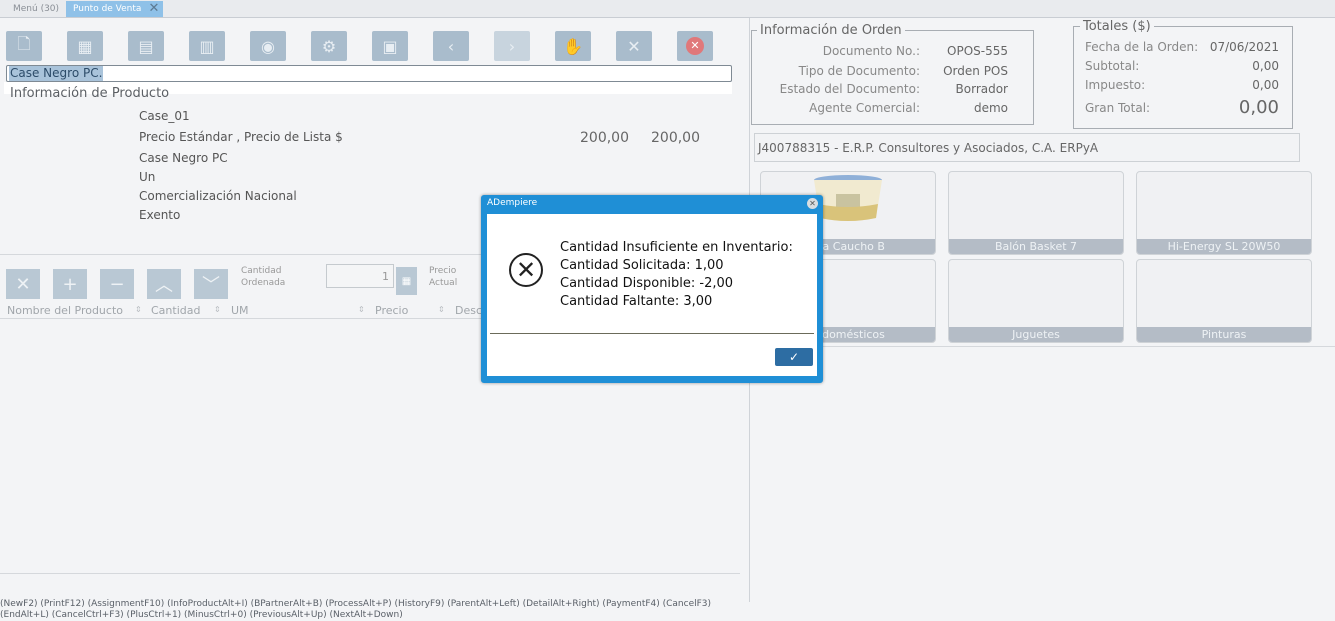  What do you see at coordinates (391, 310) in the screenshot?
I see `col-price: Precio` at bounding box center [391, 310].